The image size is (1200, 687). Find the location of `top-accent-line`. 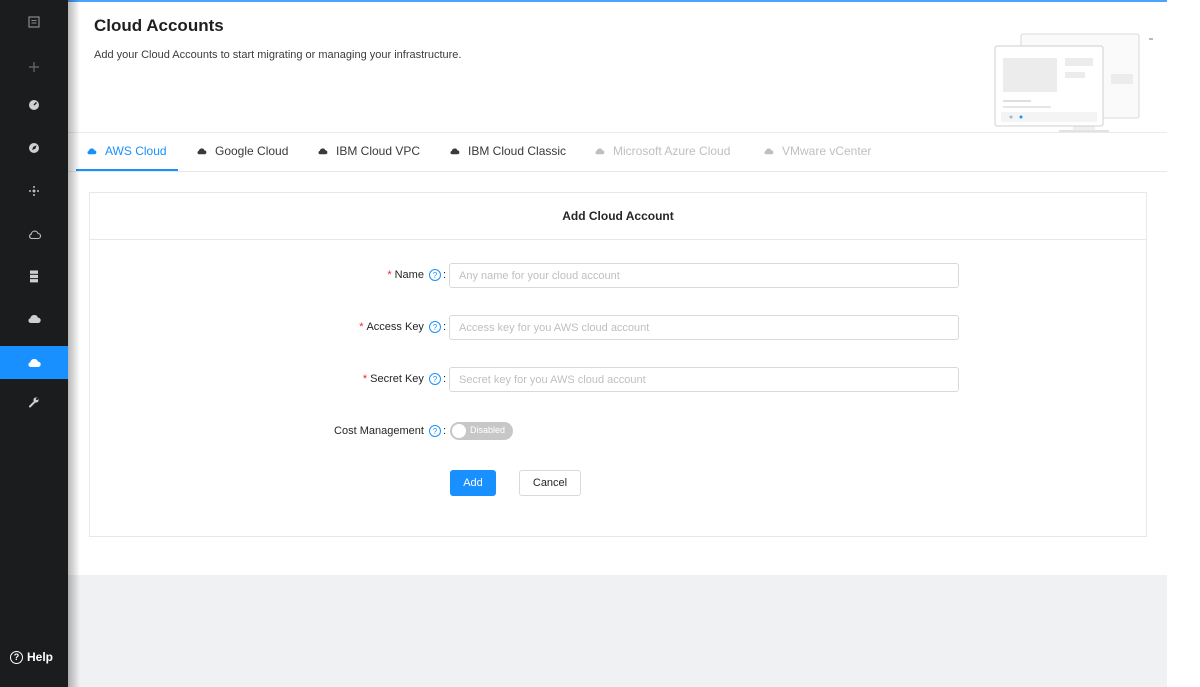

top-accent-line is located at coordinates (617, 1).